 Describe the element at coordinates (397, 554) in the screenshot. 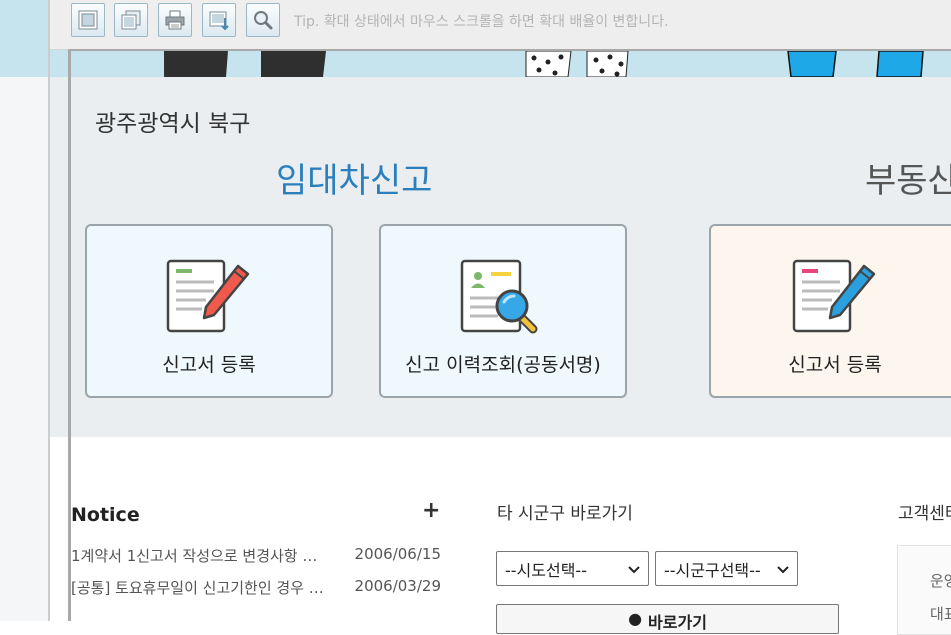

I see `notice-item-date: 2006/06/15` at that location.